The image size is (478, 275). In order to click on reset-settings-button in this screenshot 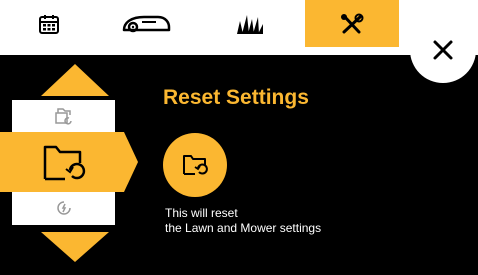, I will do `click(195, 165)`.